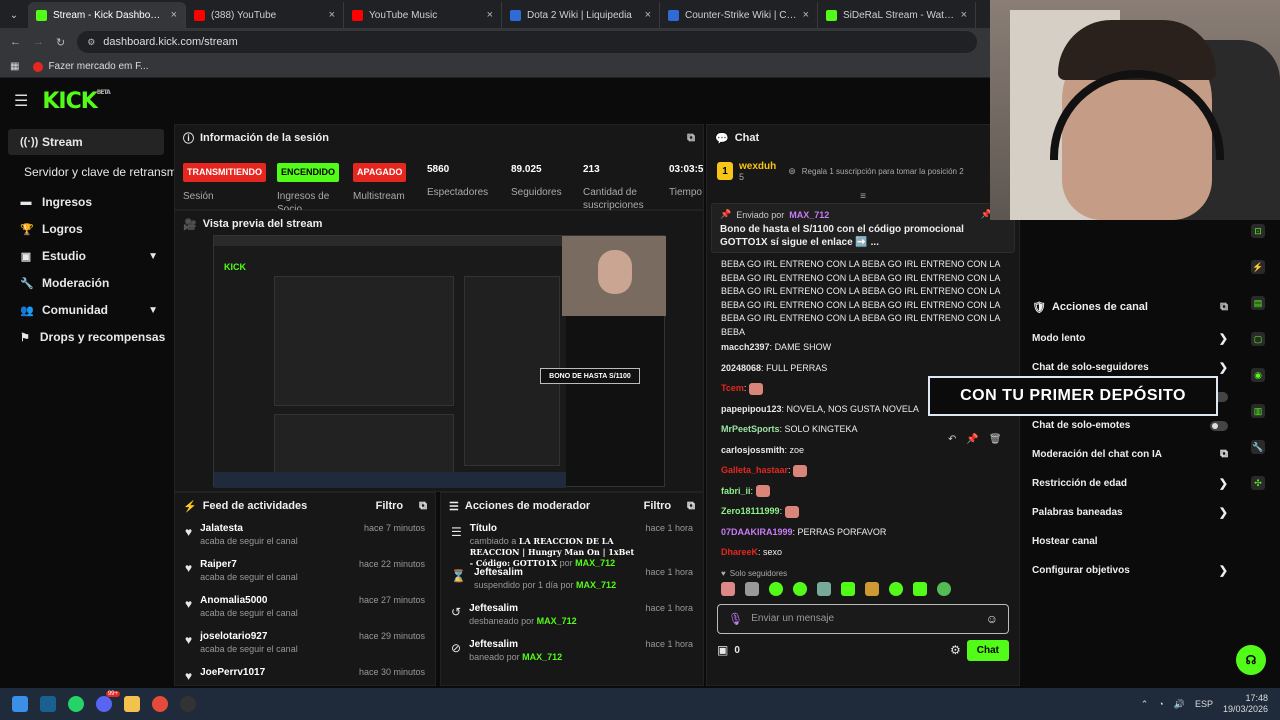  Describe the element at coordinates (1258, 483) in the screenshot. I see `puzzle-icon: ✣` at that location.